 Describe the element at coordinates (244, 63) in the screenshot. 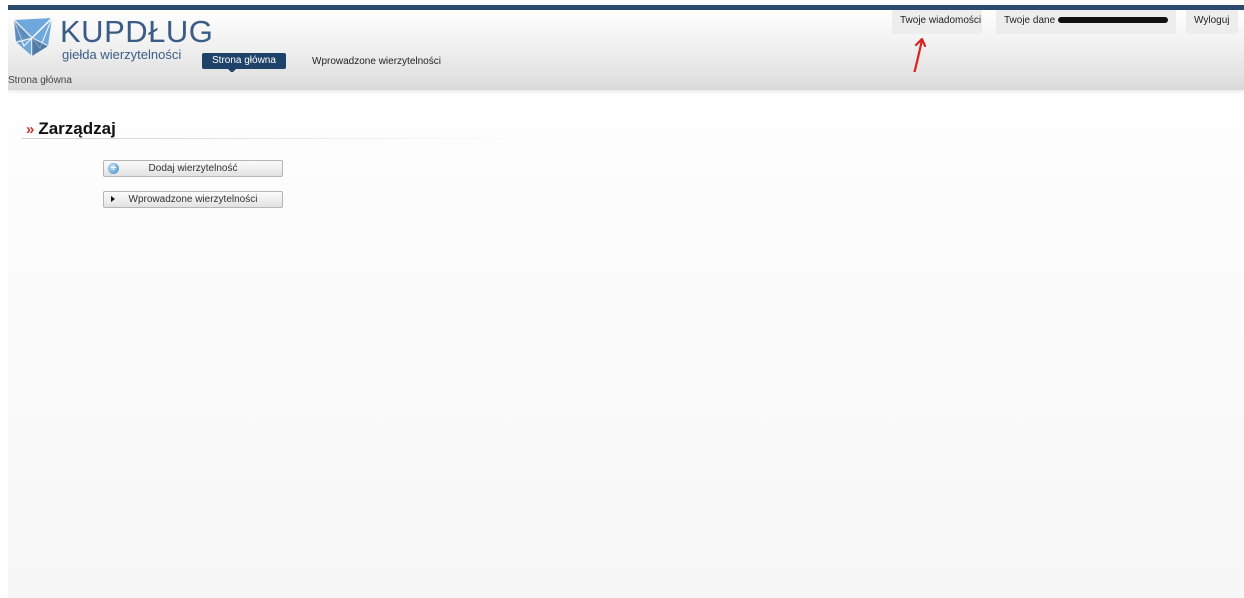

I see `nav-home-tab: Strona główna` at that location.